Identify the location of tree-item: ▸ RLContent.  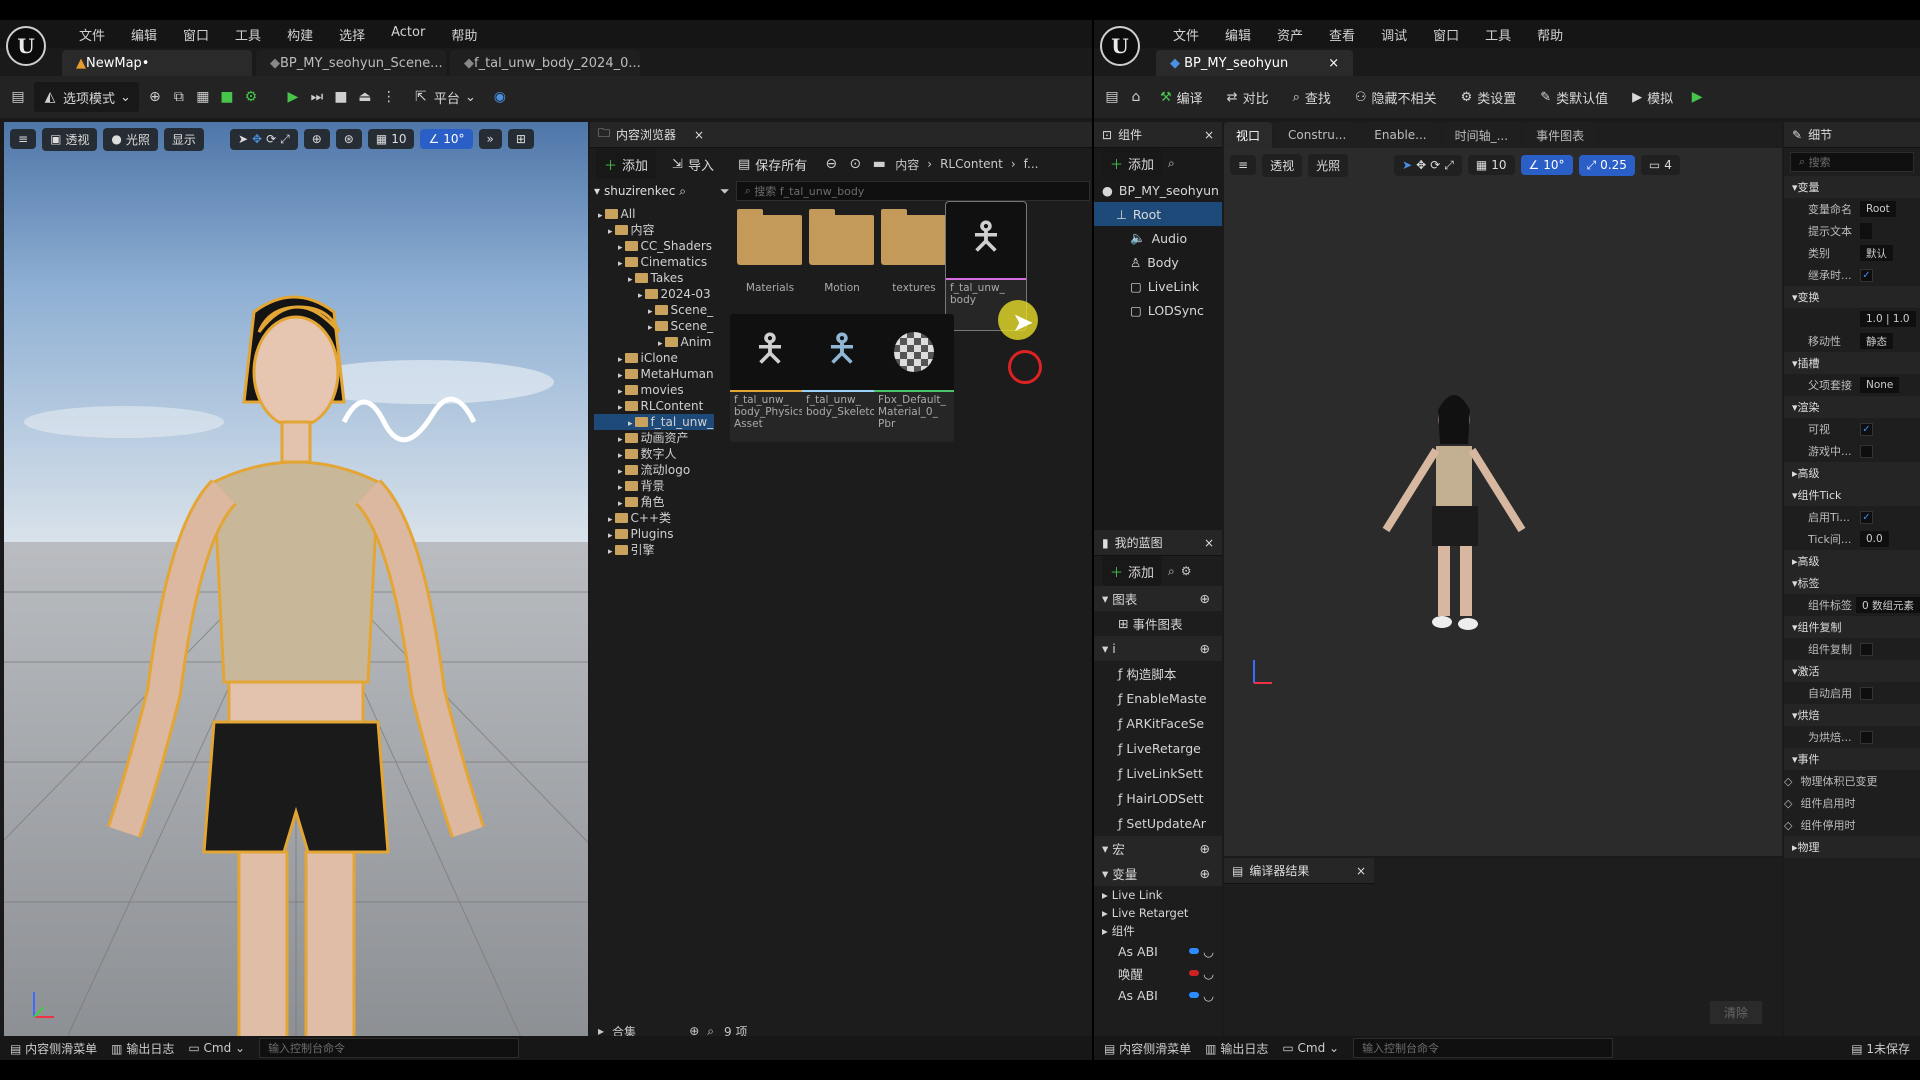
(654, 406).